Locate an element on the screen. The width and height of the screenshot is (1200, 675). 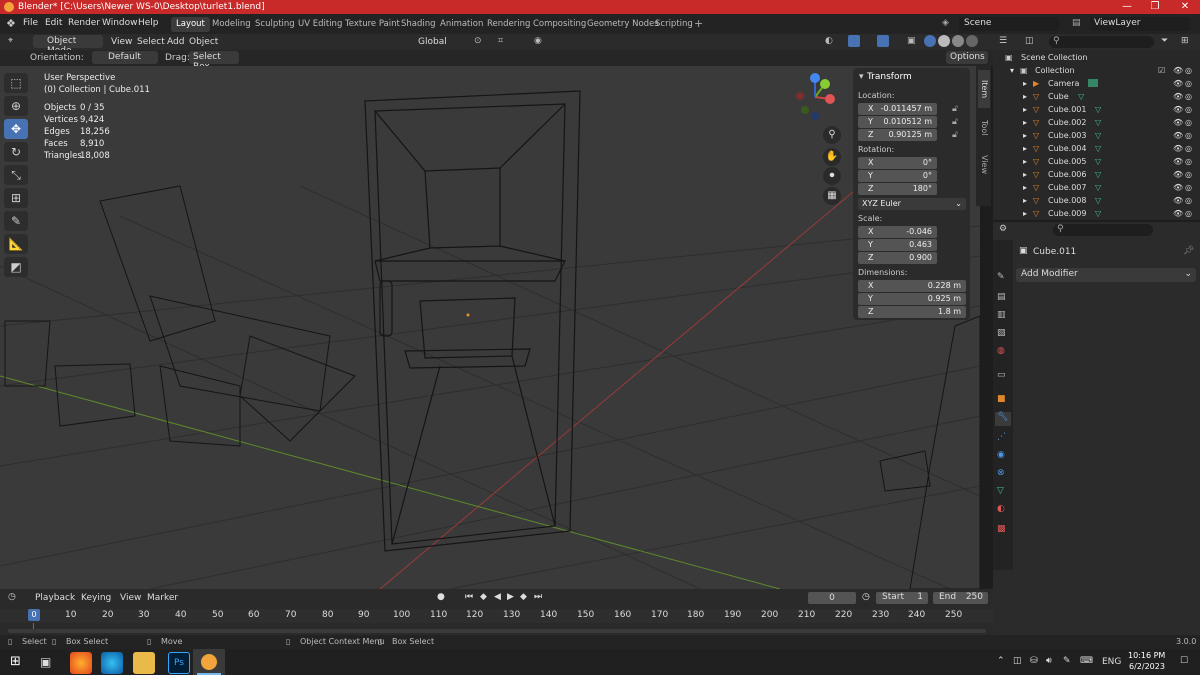
maximize-button: ❐ is located at coordinates (1155, 7).